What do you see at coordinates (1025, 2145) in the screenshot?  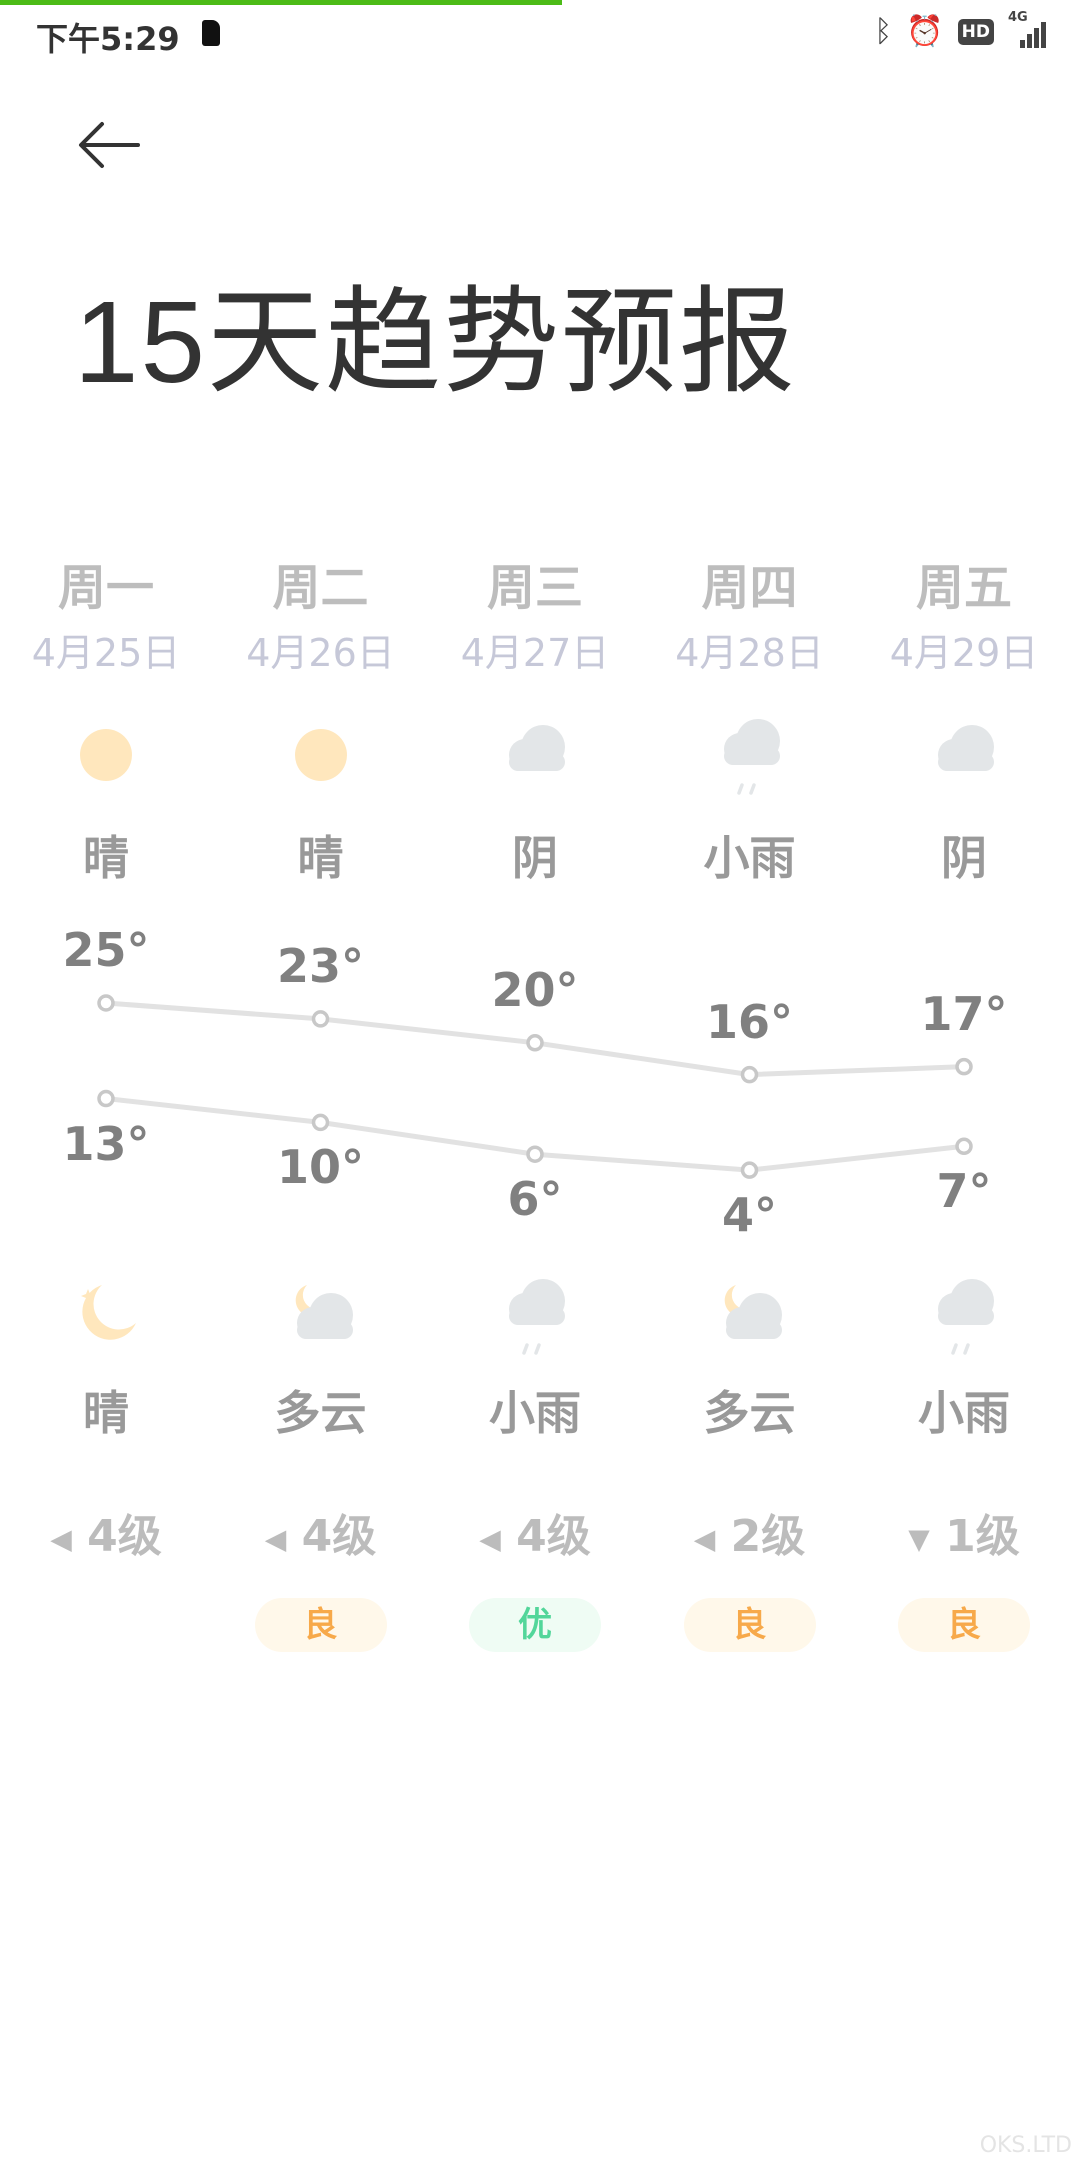 I see `watermark: OKS.LTD` at bounding box center [1025, 2145].